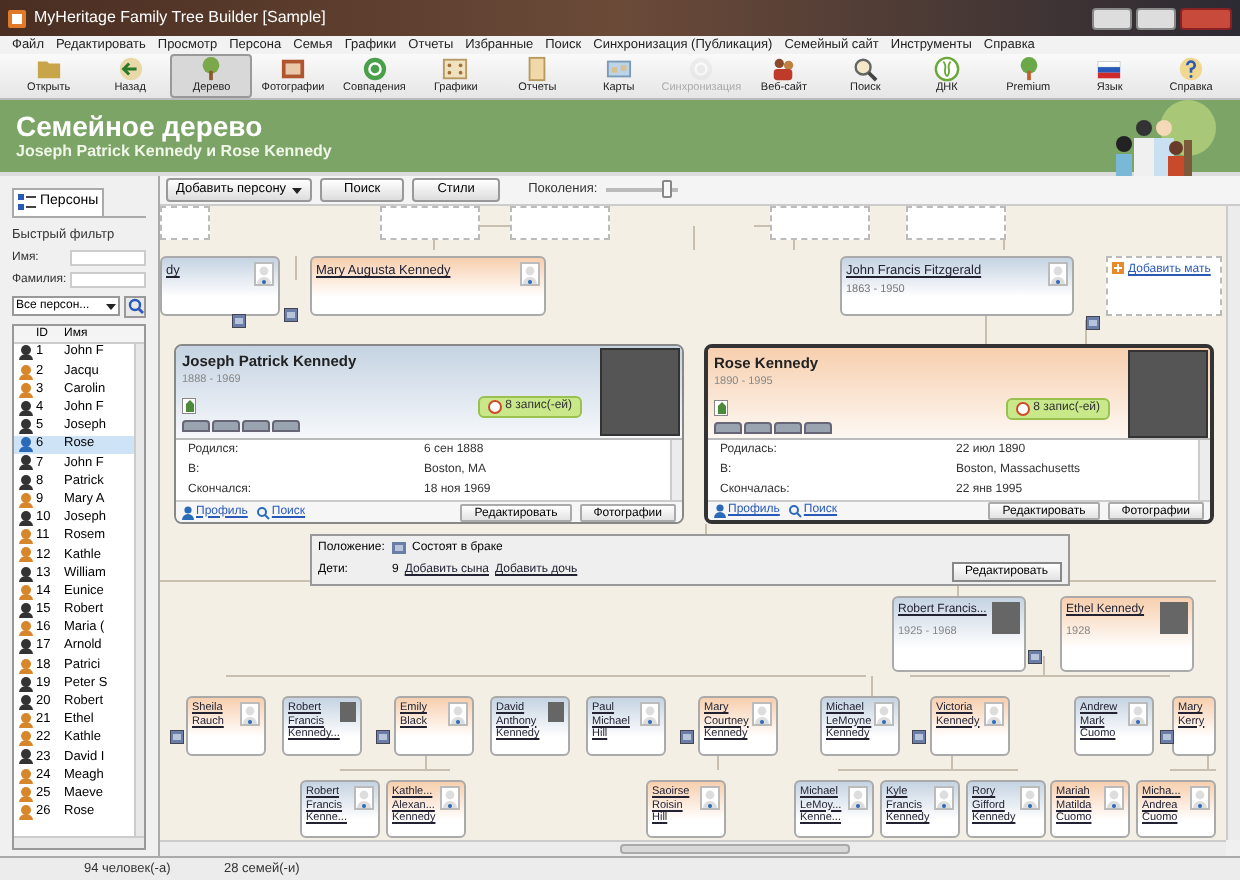 This screenshot has width=1240, height=880. I want to click on sync-icon, so click(374, 69).